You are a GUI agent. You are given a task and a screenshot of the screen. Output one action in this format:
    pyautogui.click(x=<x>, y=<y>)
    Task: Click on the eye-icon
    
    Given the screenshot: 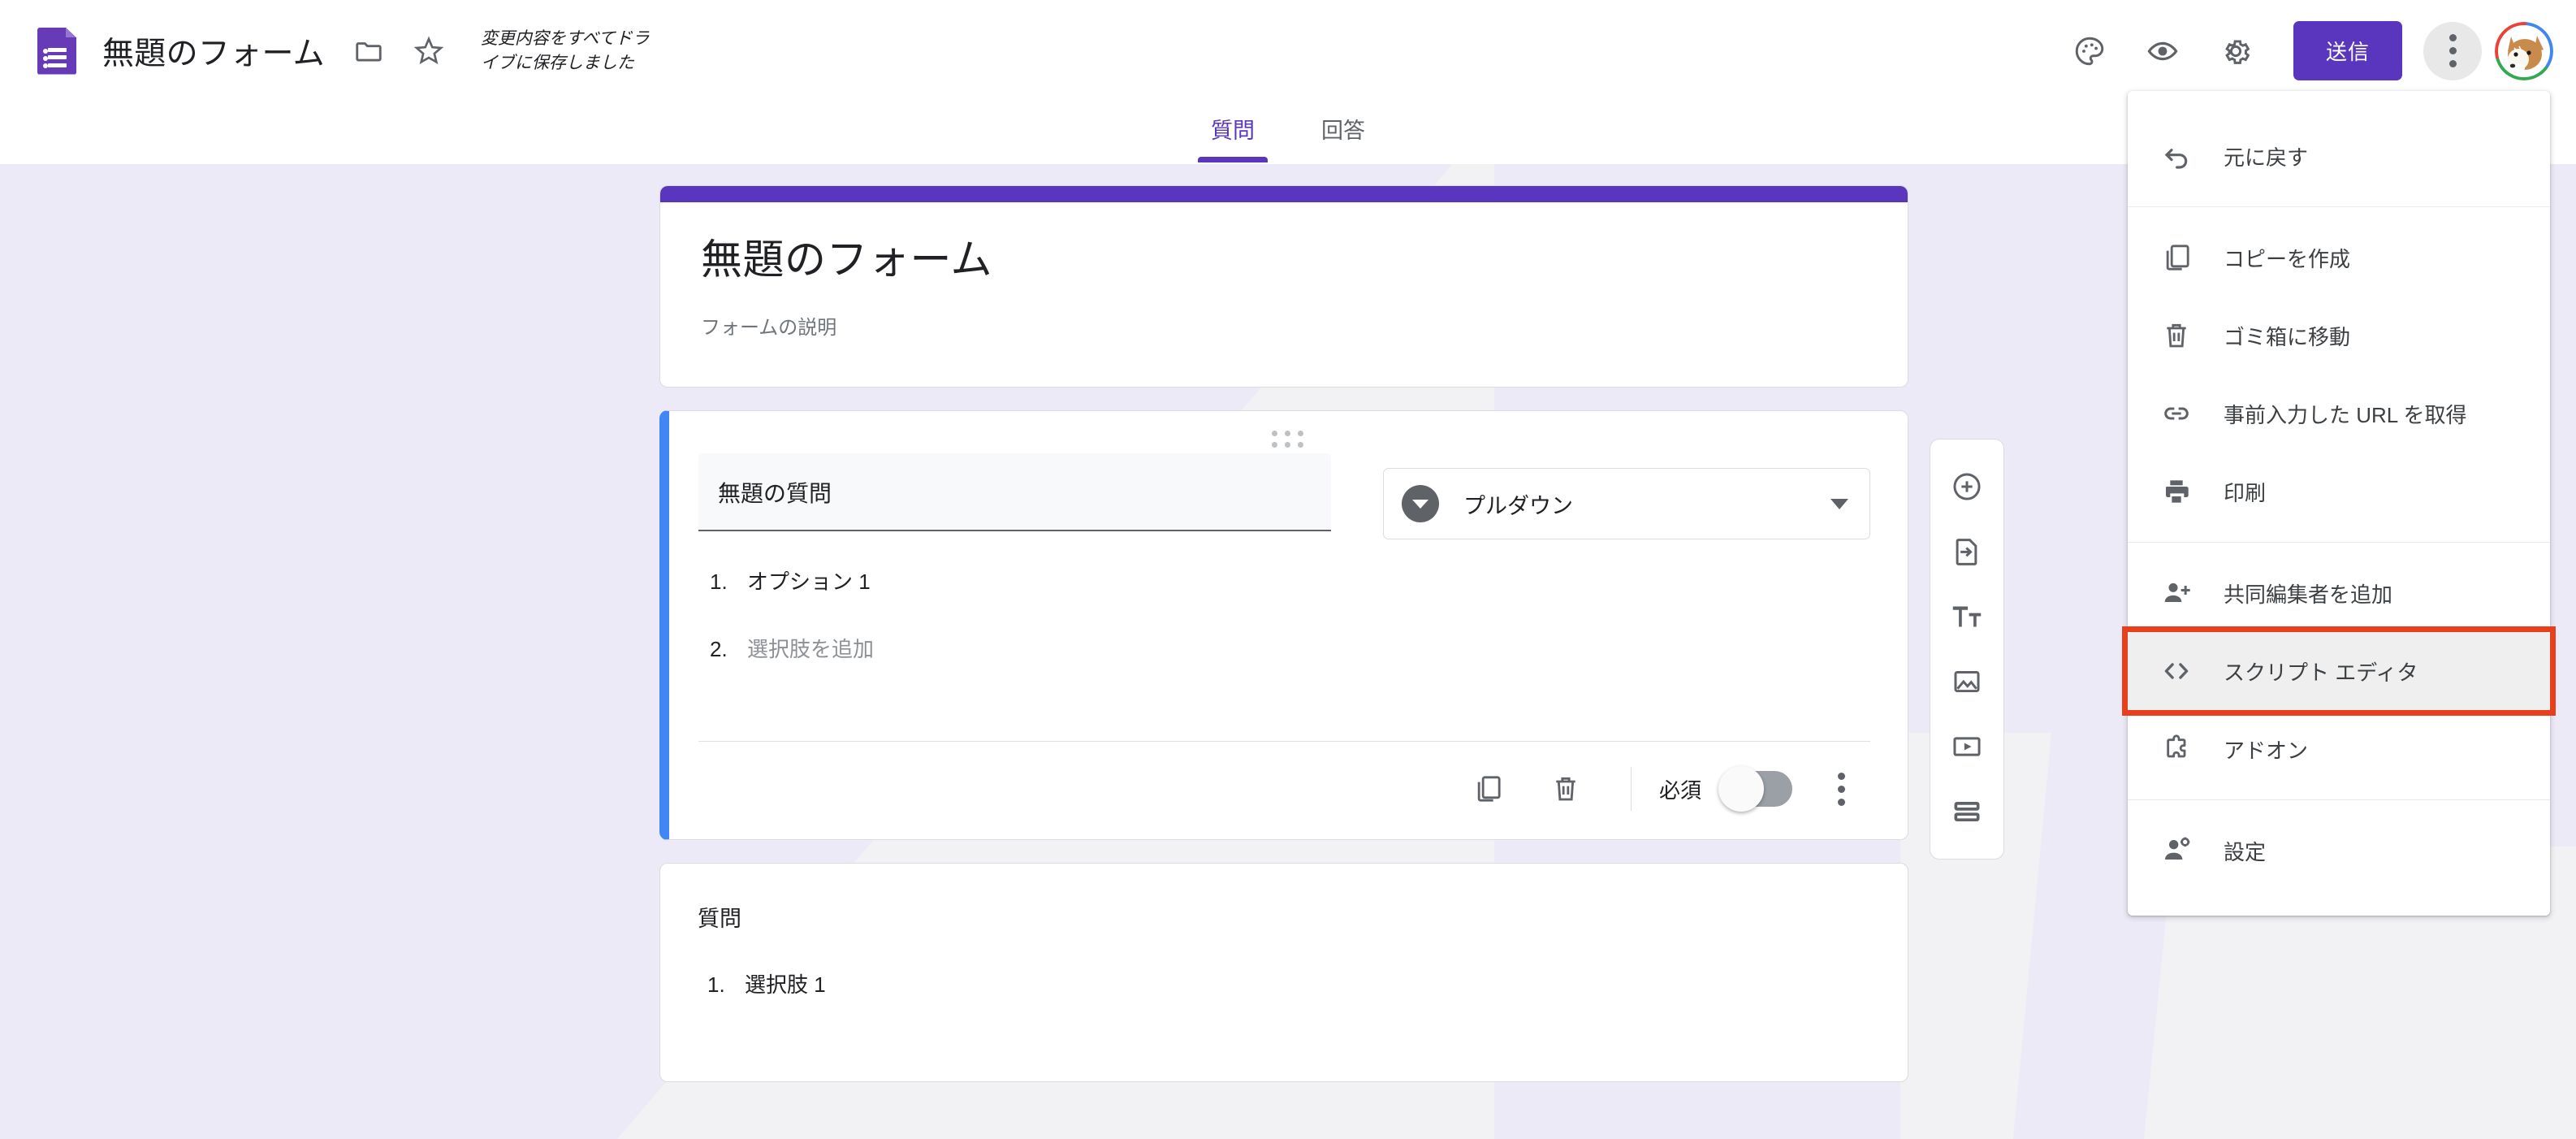 What is the action you would take?
    pyautogui.click(x=2163, y=51)
    